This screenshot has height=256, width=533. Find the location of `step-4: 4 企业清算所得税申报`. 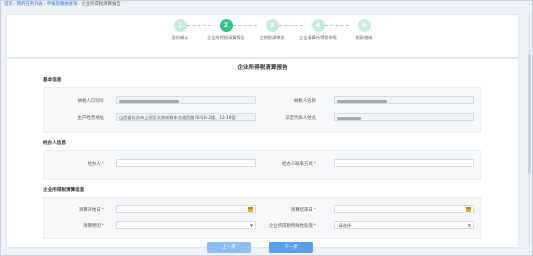

step-4: 4 企业清算所得税申报 is located at coordinates (318, 30).